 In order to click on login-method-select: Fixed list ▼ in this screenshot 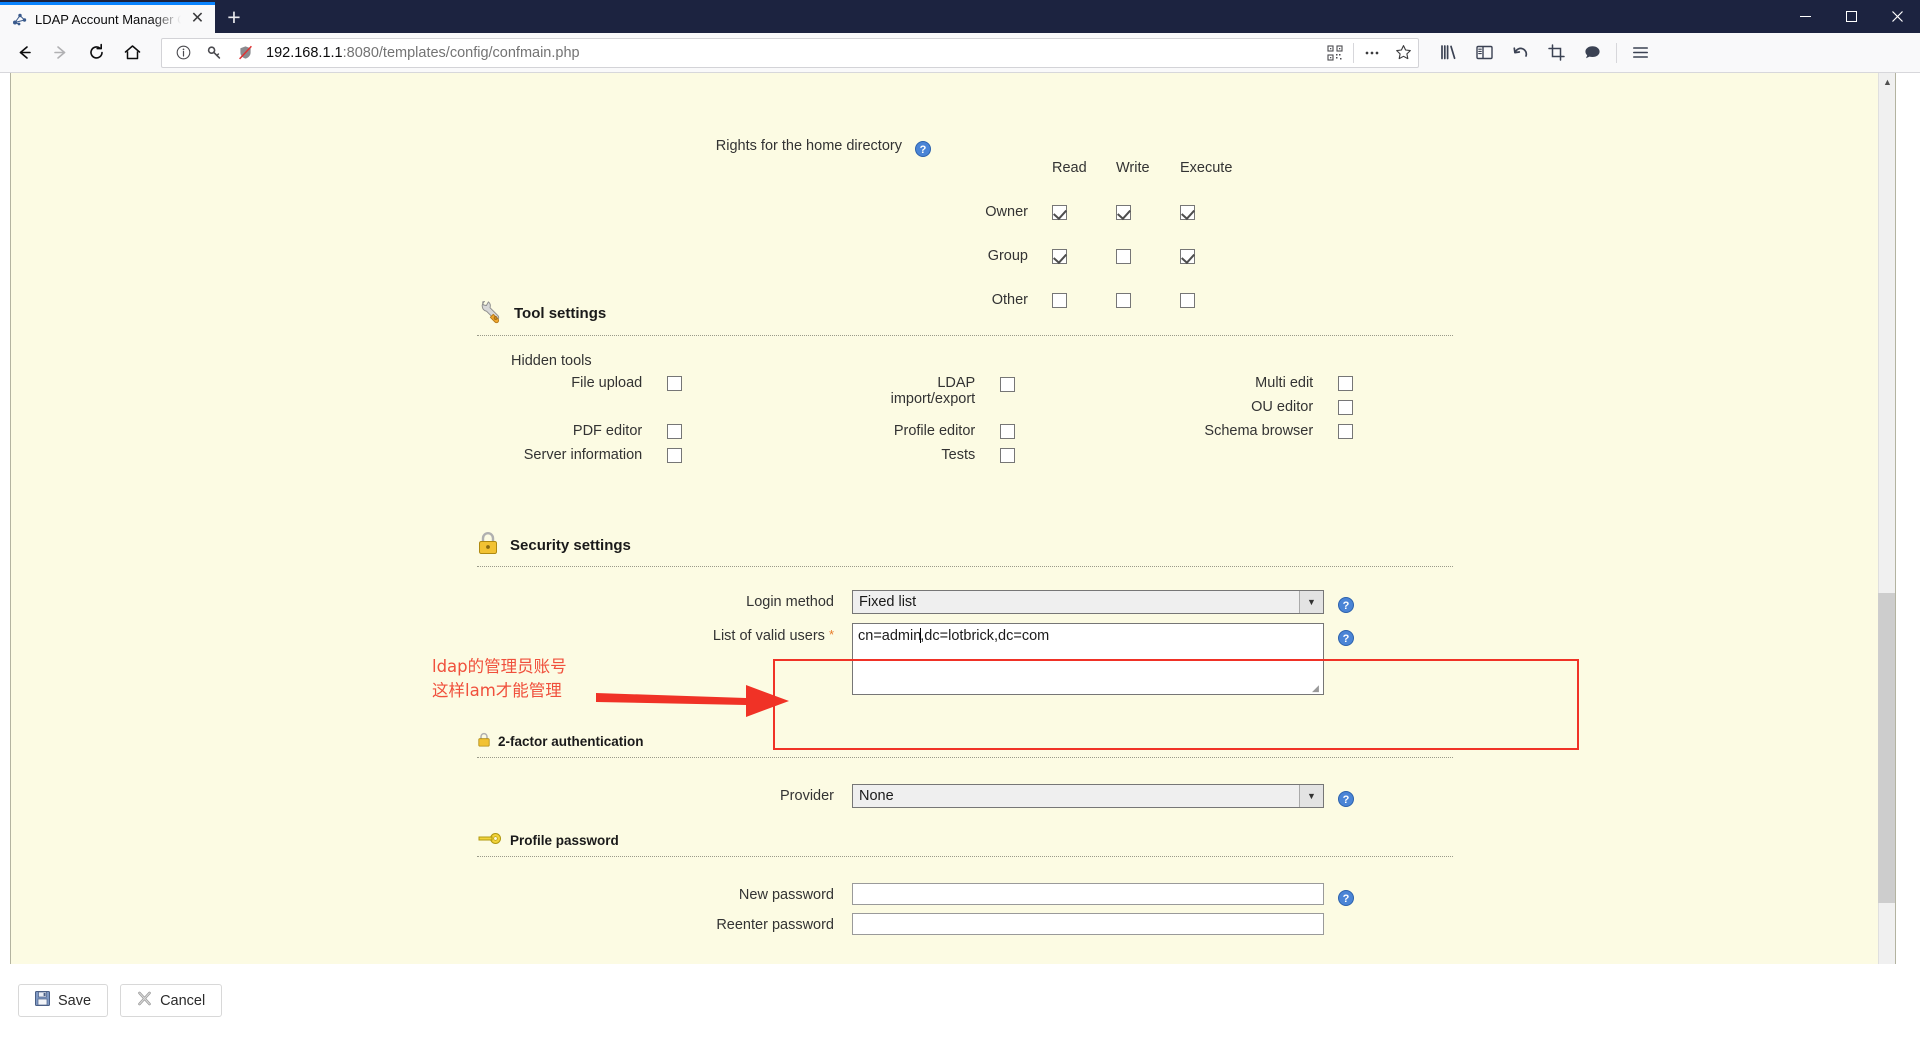, I will do `click(1088, 602)`.